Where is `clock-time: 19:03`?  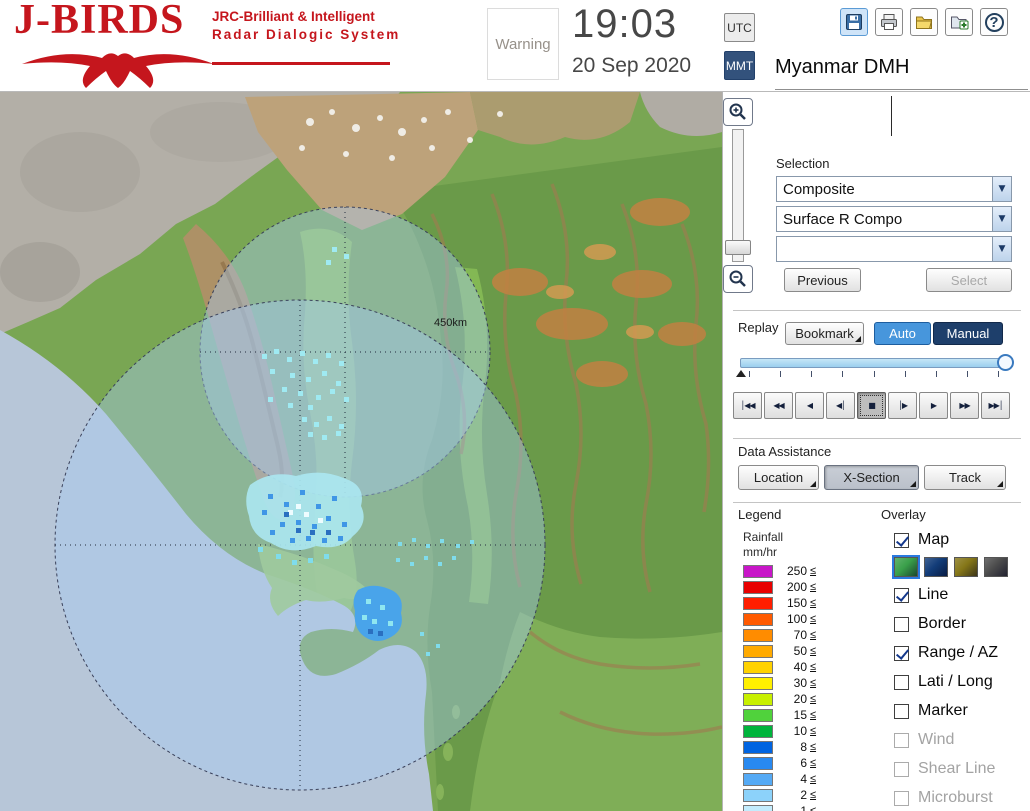 clock-time: 19:03 is located at coordinates (625, 24).